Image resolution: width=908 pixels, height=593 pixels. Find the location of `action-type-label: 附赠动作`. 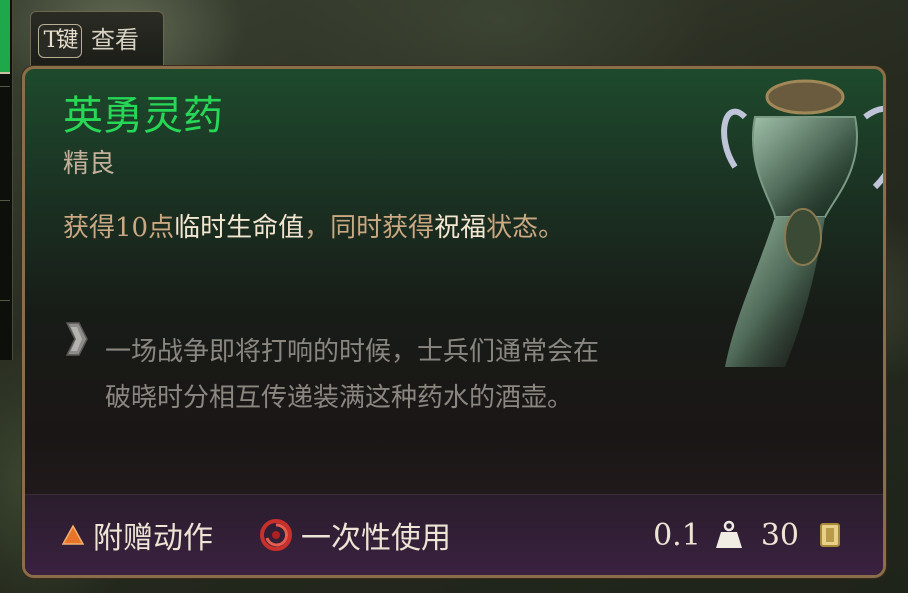

action-type-label: 附赠动作 is located at coordinates (153, 538).